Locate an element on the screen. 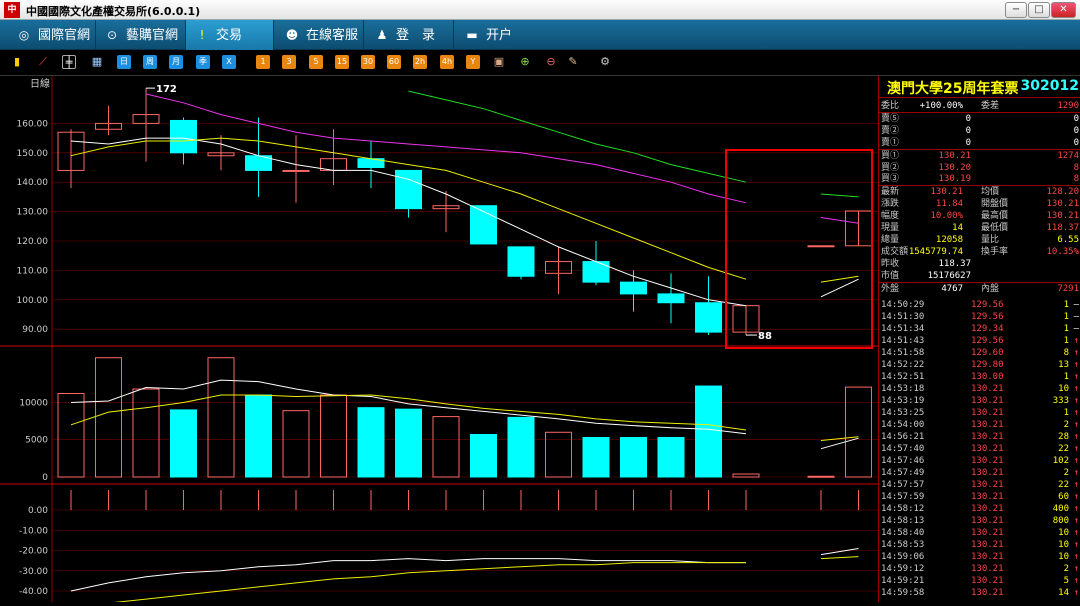  tick-volume: 22 is located at coordinates (1063, 449).